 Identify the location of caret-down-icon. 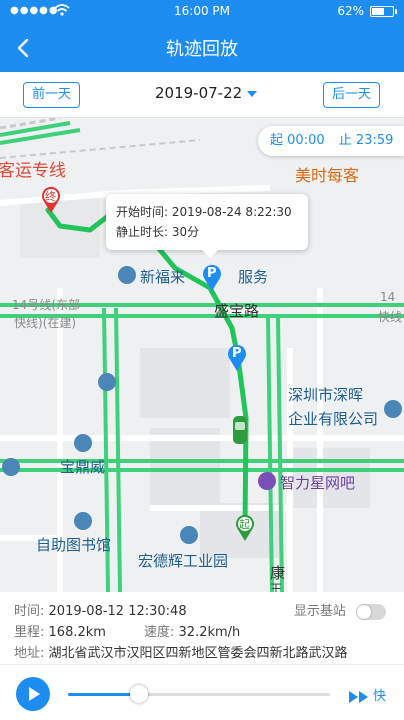
(252, 93).